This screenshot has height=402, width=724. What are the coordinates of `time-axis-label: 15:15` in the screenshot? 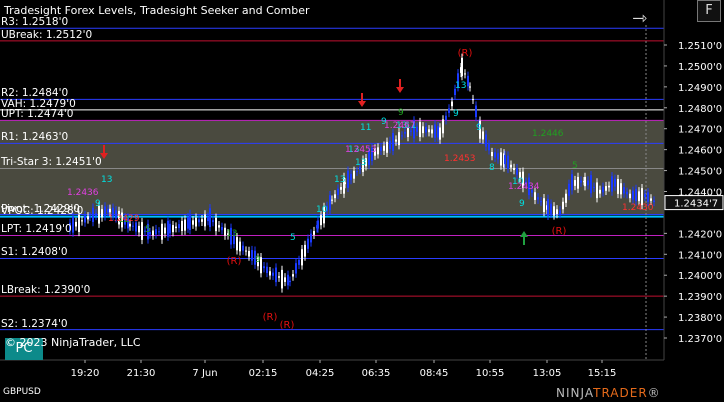 It's located at (602, 373).